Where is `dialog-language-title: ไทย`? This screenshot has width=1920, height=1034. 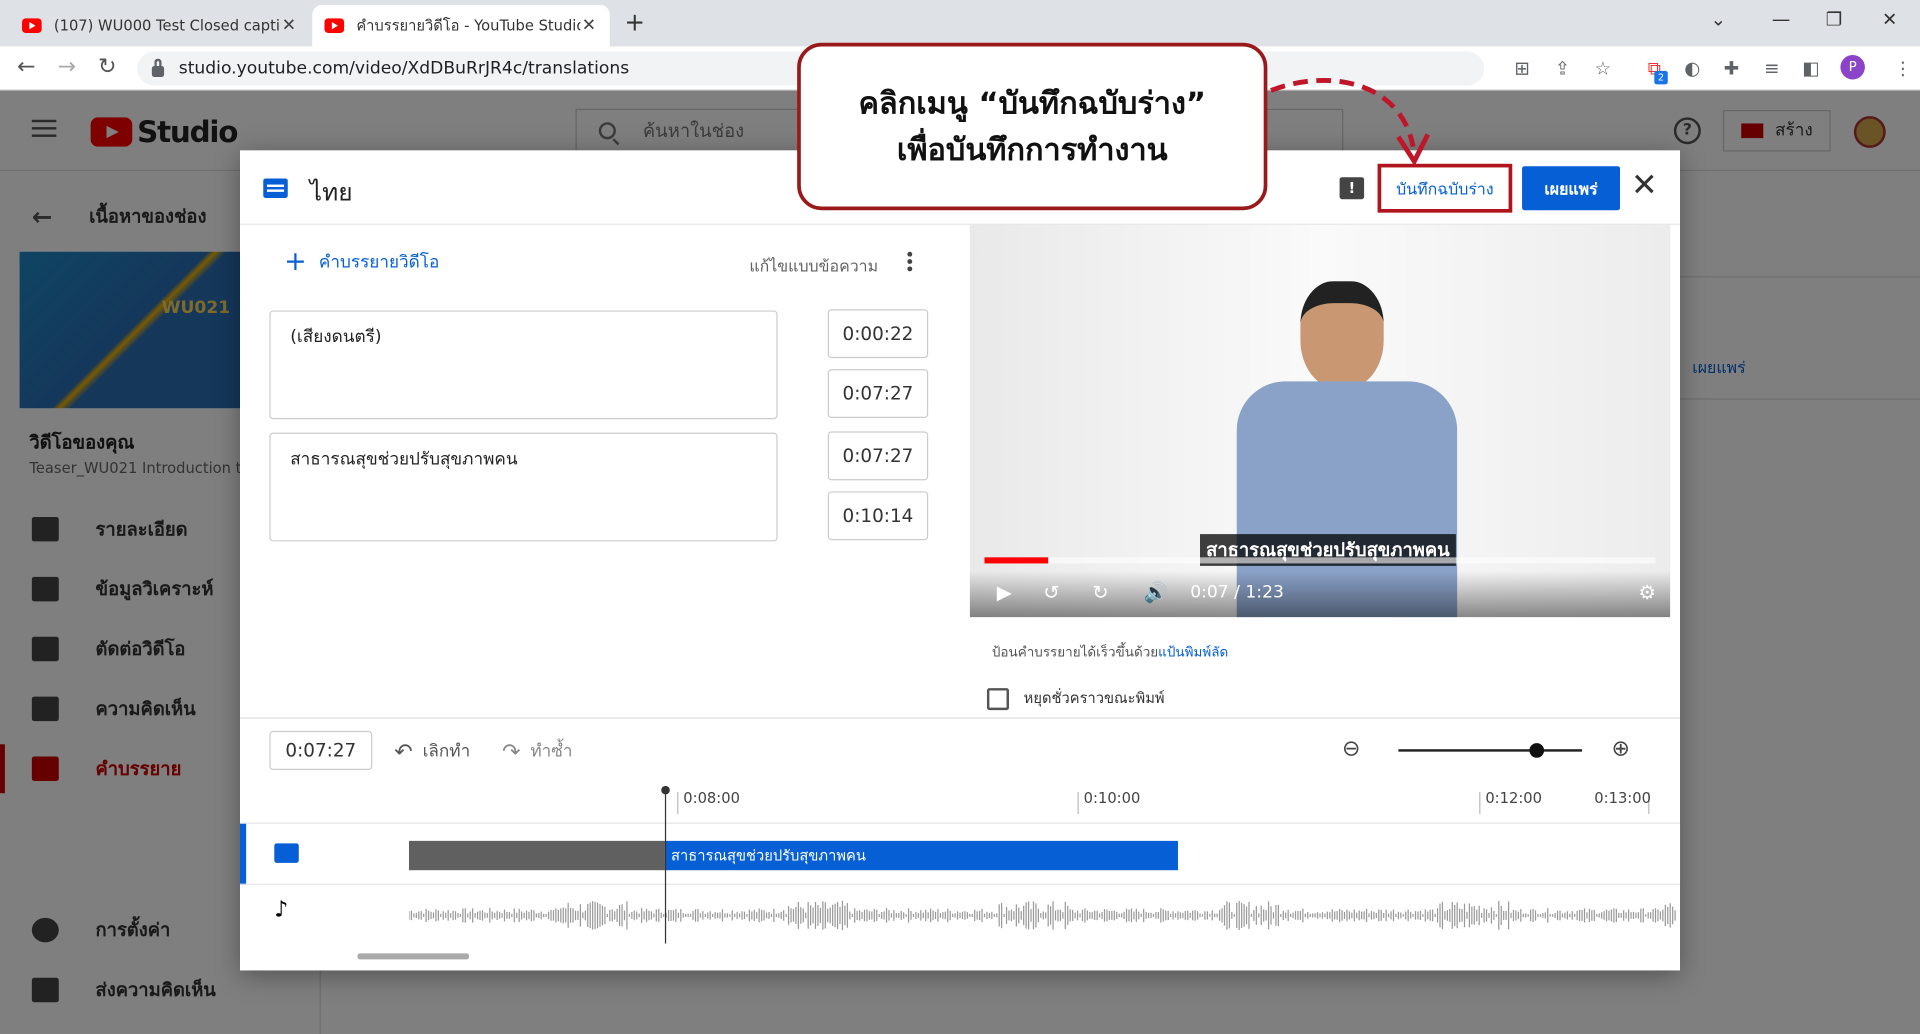
dialog-language-title: ไทย is located at coordinates (331, 192).